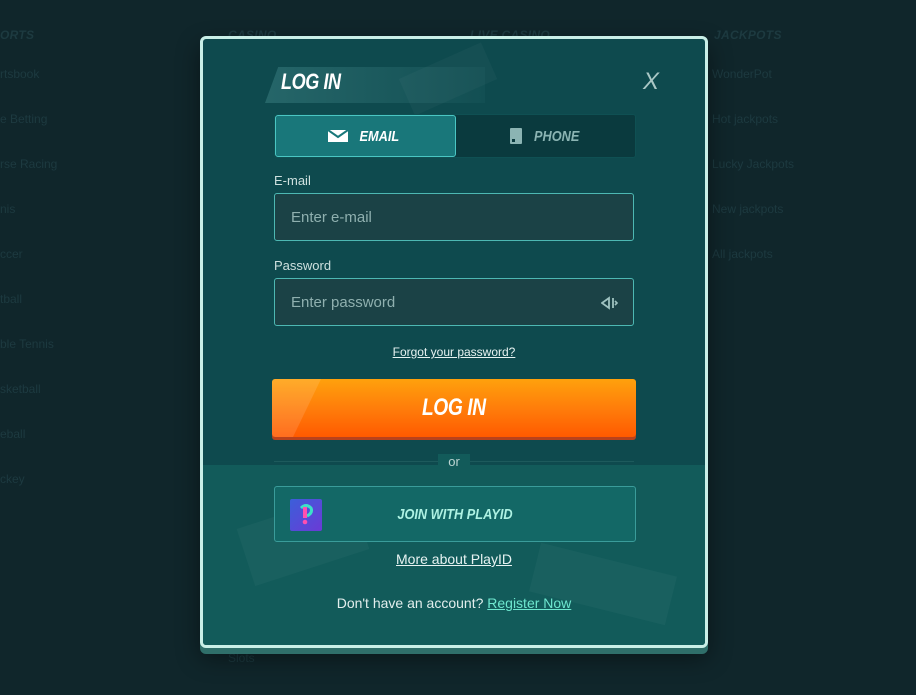  I want to click on password-label: Password, so click(303, 265).